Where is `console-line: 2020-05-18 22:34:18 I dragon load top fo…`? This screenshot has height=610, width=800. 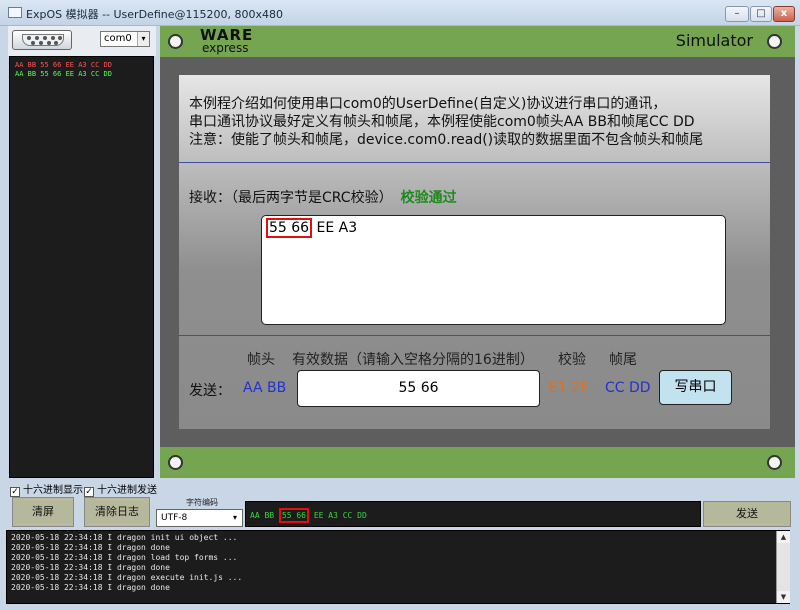 console-line: 2020-05-18 22:34:18 I dragon load top fo… is located at coordinates (124, 557).